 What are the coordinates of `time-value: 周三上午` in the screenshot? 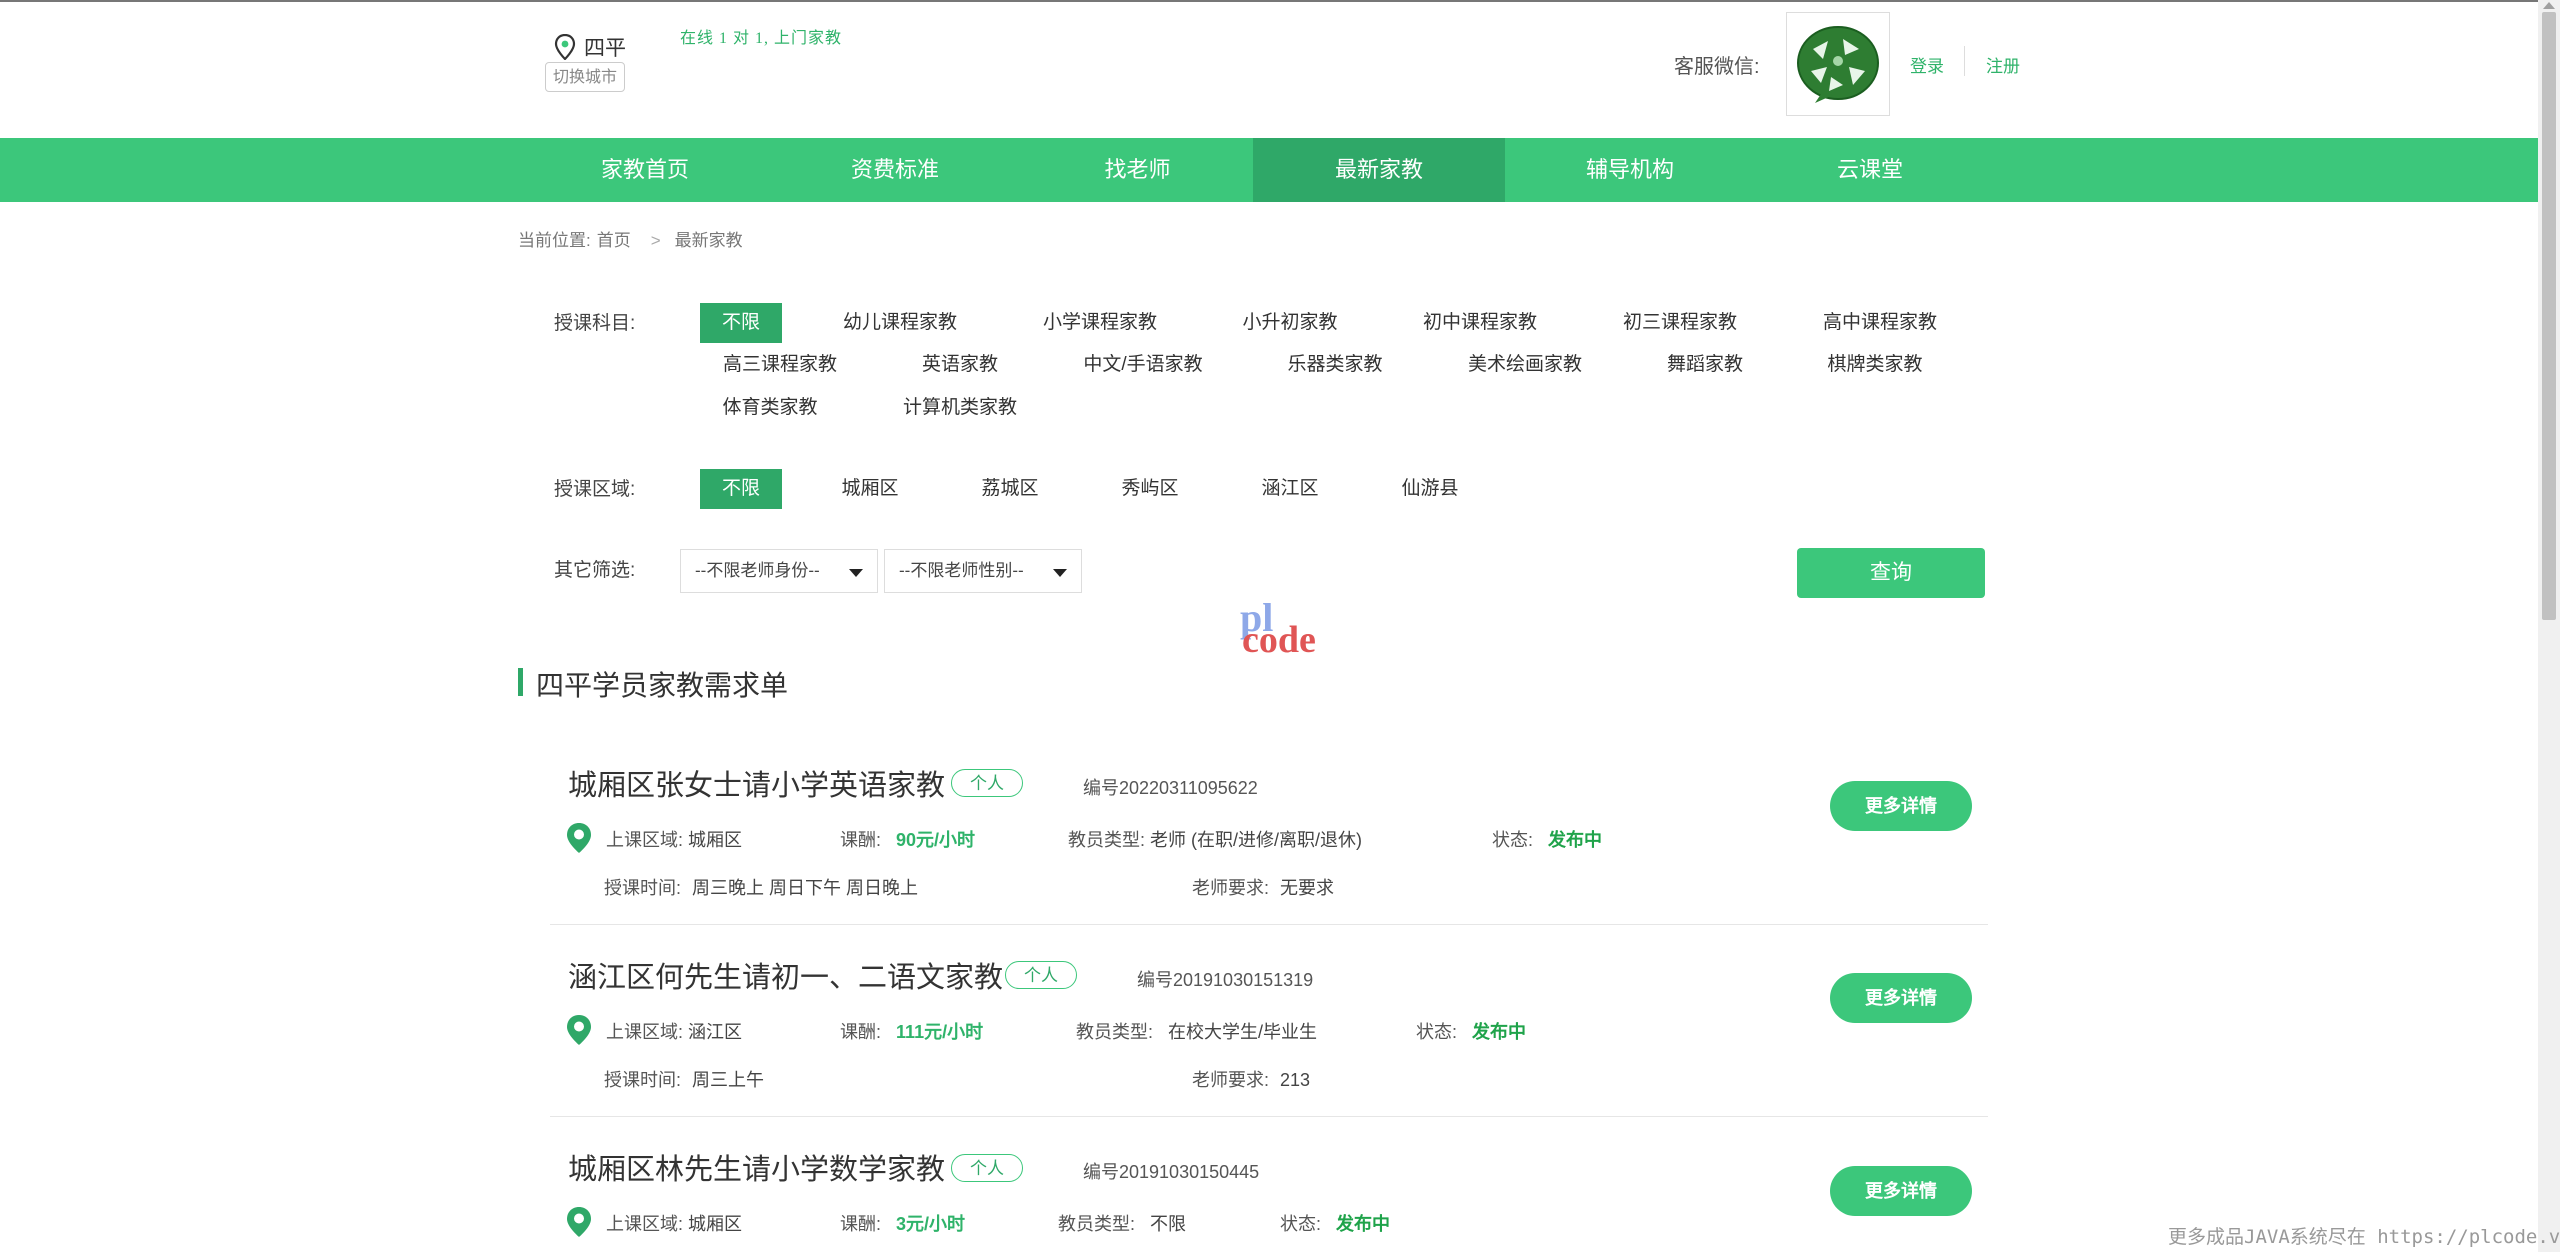 It's located at (728, 1080).